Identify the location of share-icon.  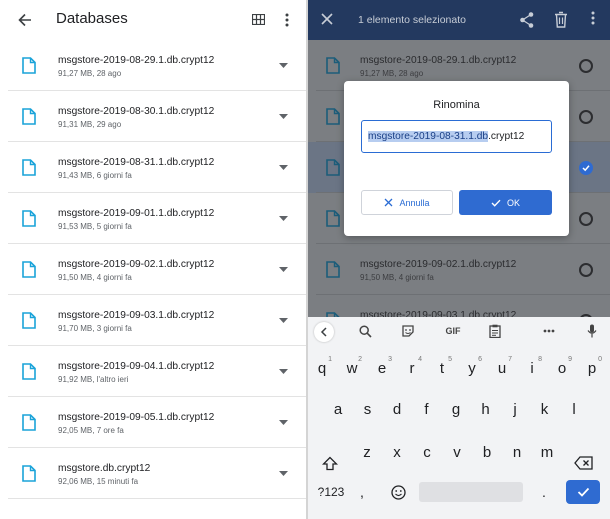
(527, 20).